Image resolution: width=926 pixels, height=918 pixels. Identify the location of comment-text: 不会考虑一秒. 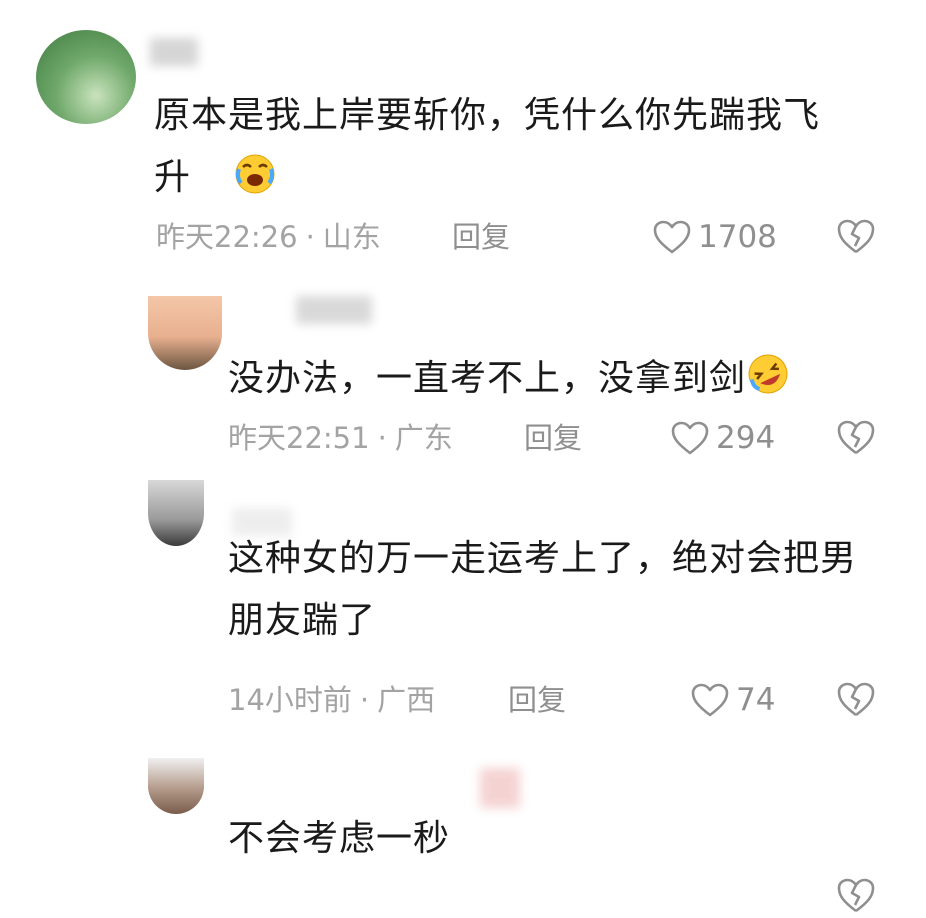
(339, 839).